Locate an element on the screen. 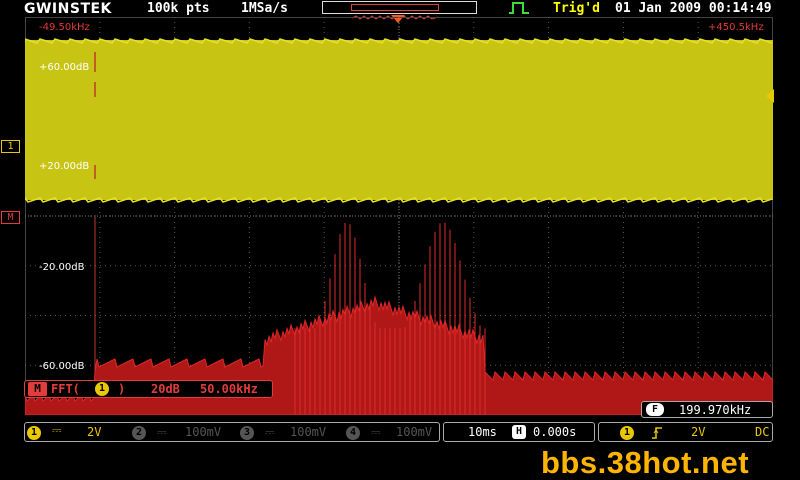 The image size is (800, 480). ch1-scale: 2V is located at coordinates (94, 432).